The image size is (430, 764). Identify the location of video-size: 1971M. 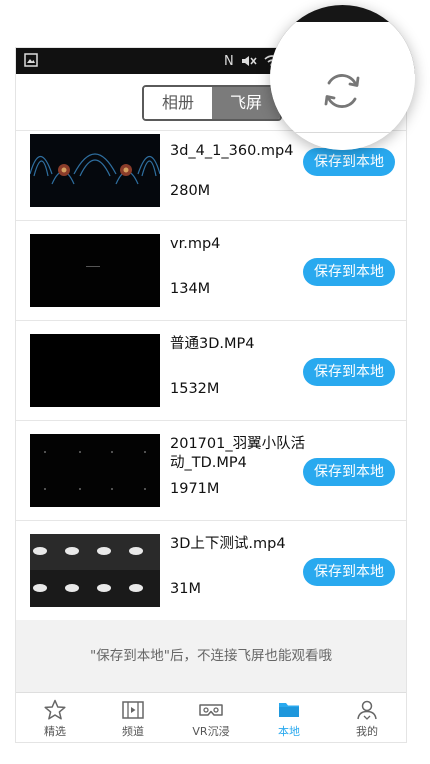
(195, 489).